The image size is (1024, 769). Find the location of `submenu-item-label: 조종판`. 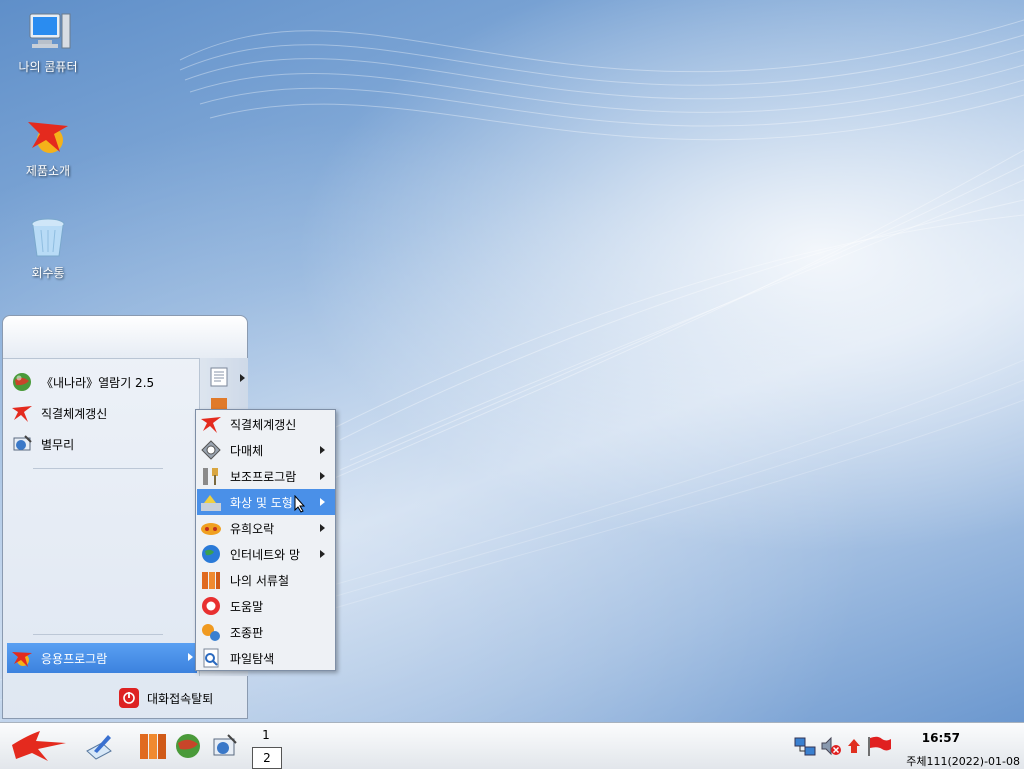

submenu-item-label: 조종판 is located at coordinates (247, 632).